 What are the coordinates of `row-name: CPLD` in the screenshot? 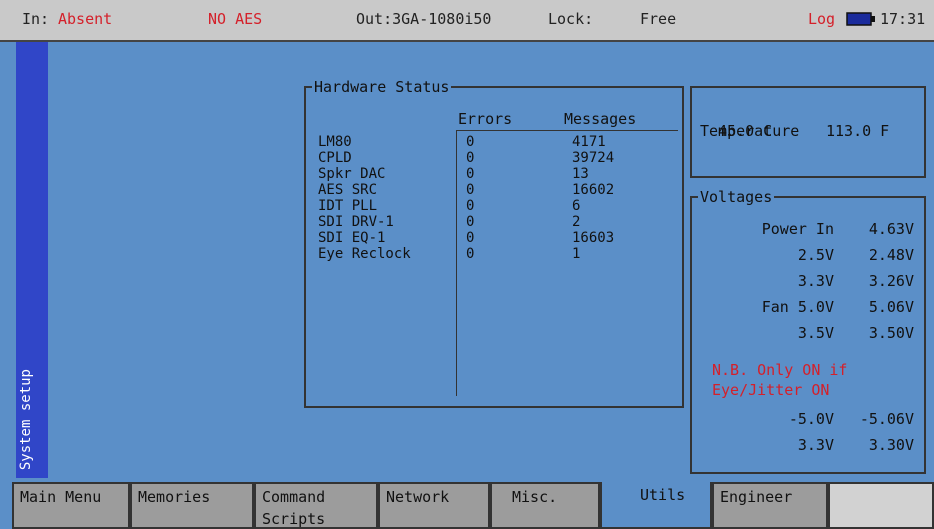 It's located at (335, 158).